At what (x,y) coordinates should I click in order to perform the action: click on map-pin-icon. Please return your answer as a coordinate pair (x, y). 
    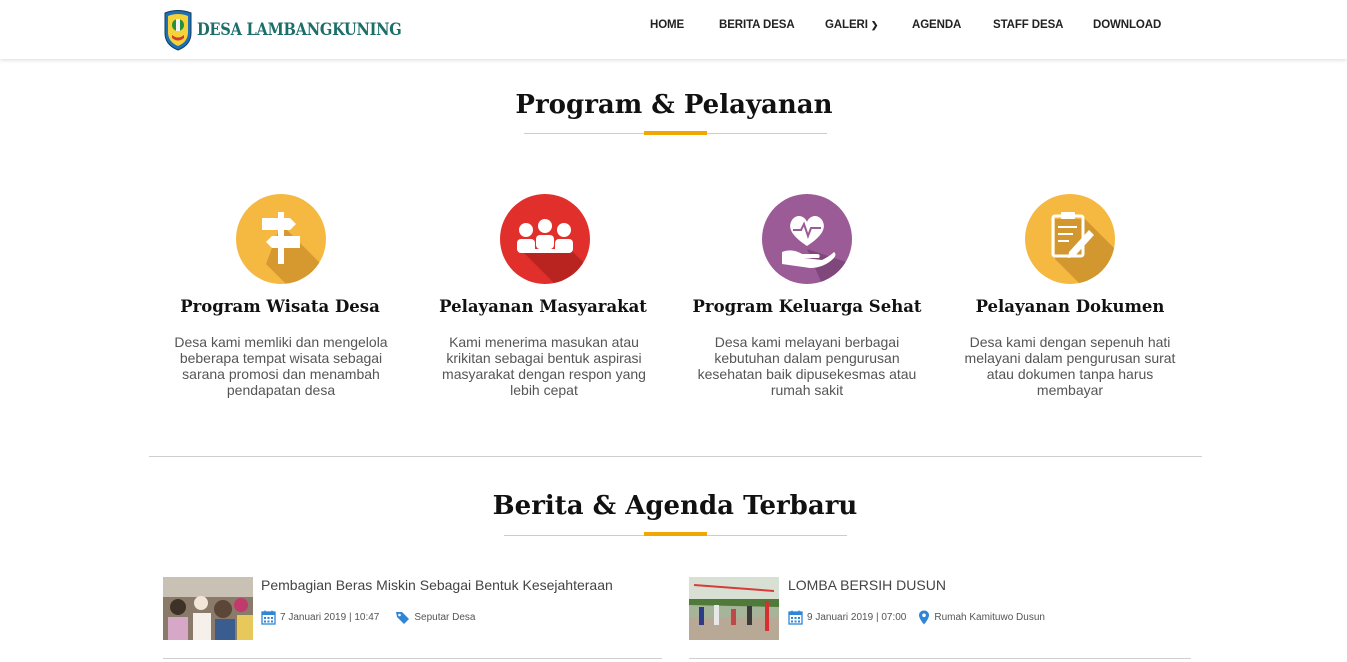
    Looking at the image, I should click on (924, 617).